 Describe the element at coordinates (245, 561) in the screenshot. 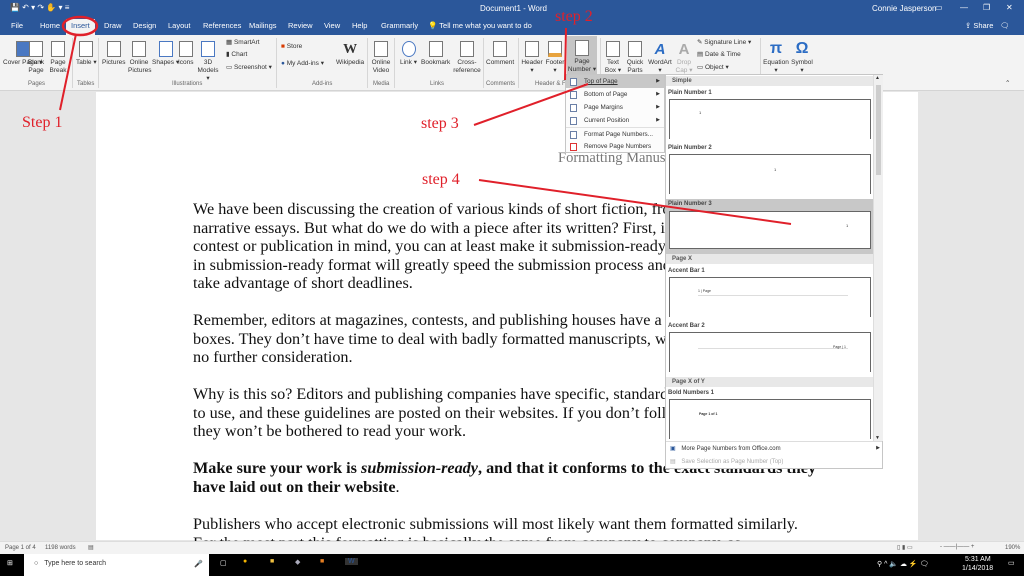

I see `chrome-icon: ●` at that location.